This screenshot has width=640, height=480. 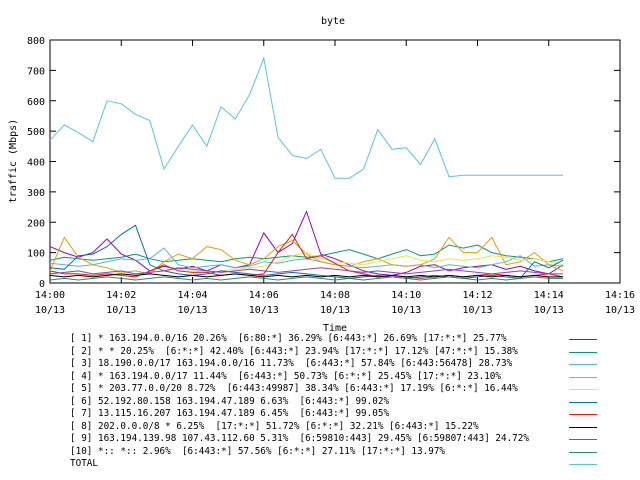 I want to click on y-tick-label: 0, so click(x=42, y=284).